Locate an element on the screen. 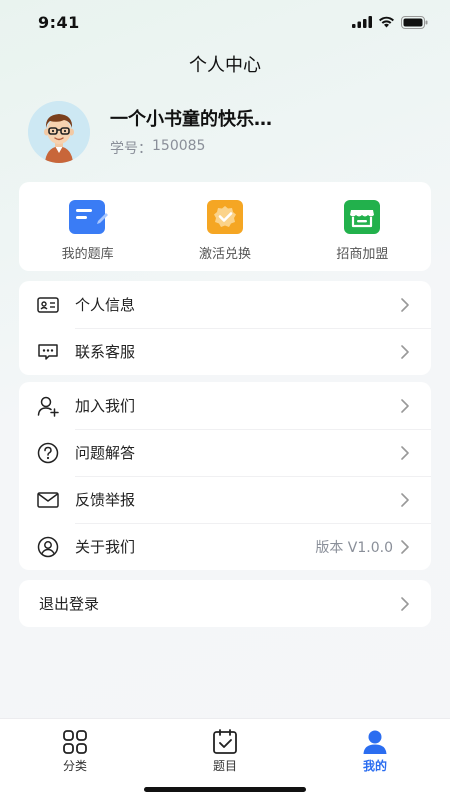  student-id: 学号： 150085 is located at coordinates (191, 148).